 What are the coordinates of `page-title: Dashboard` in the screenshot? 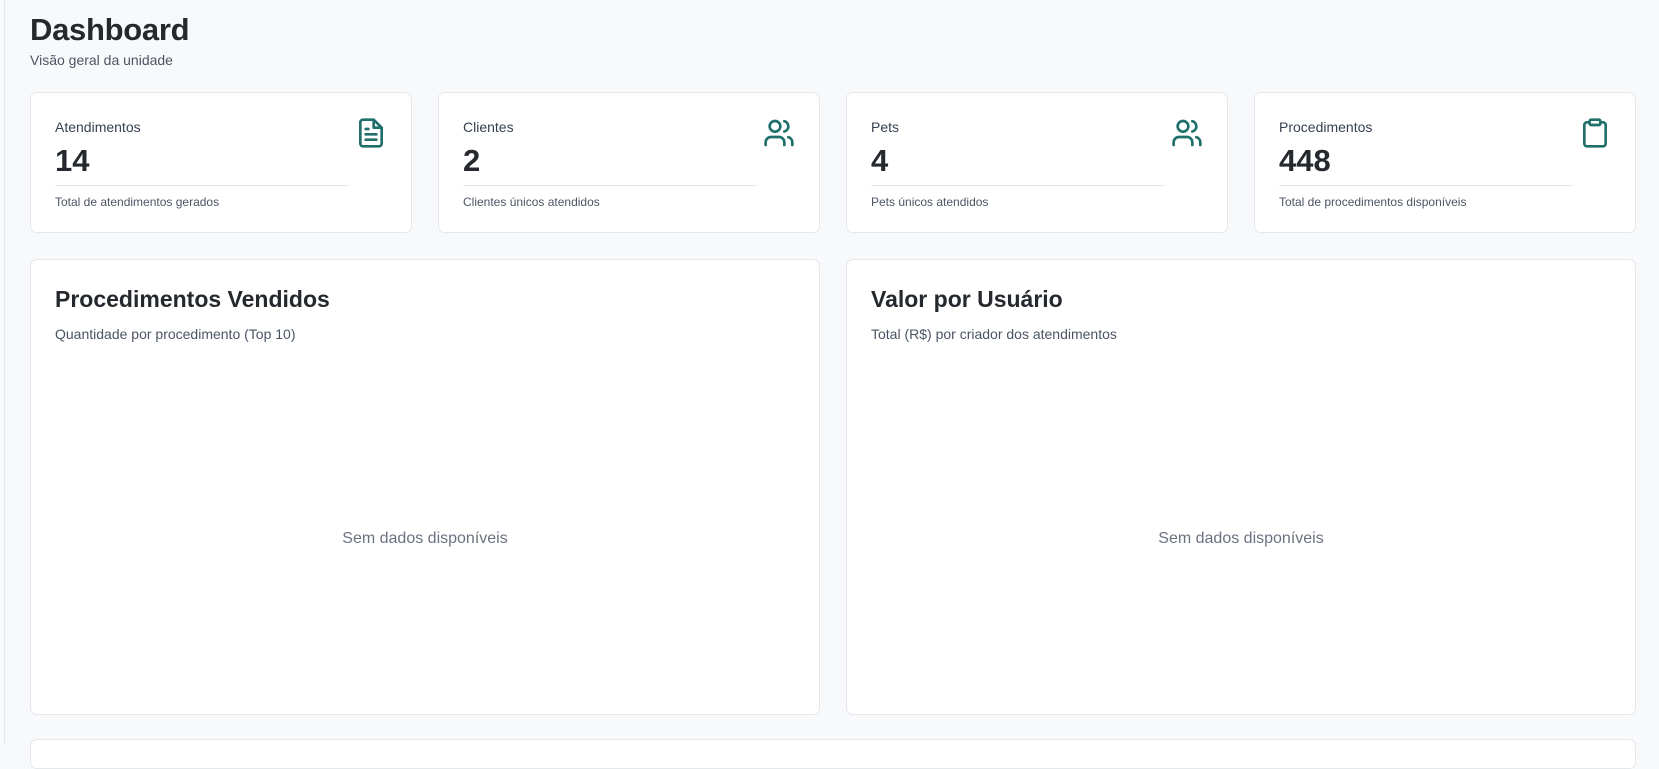 It's located at (110, 29).